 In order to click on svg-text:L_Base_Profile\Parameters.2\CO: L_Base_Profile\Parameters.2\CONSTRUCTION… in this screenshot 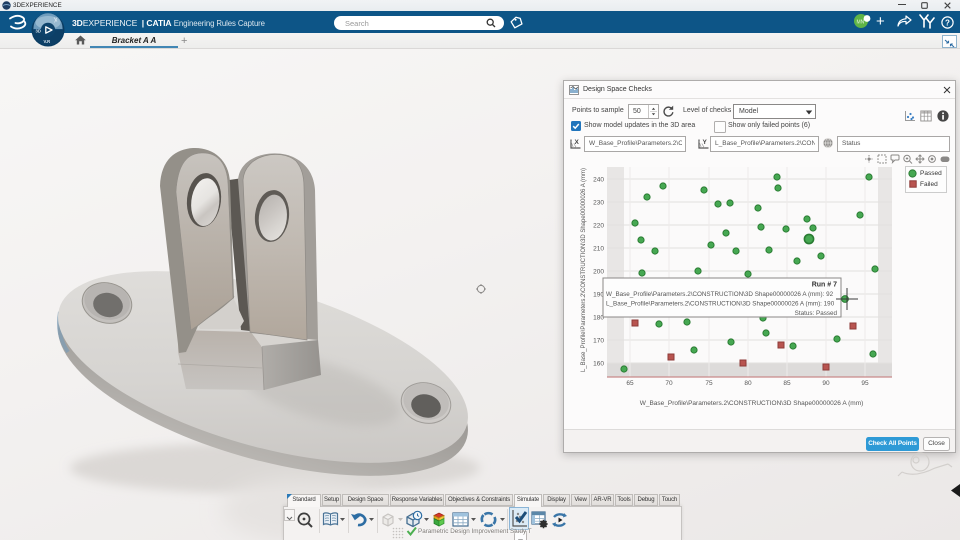, I will do `click(720, 304)`.